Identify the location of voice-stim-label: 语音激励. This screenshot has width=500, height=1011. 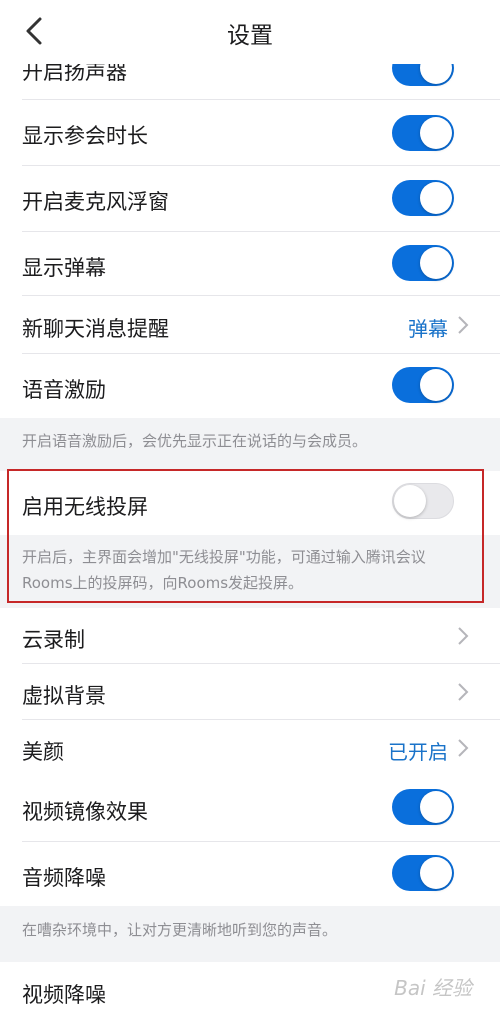
(64, 390).